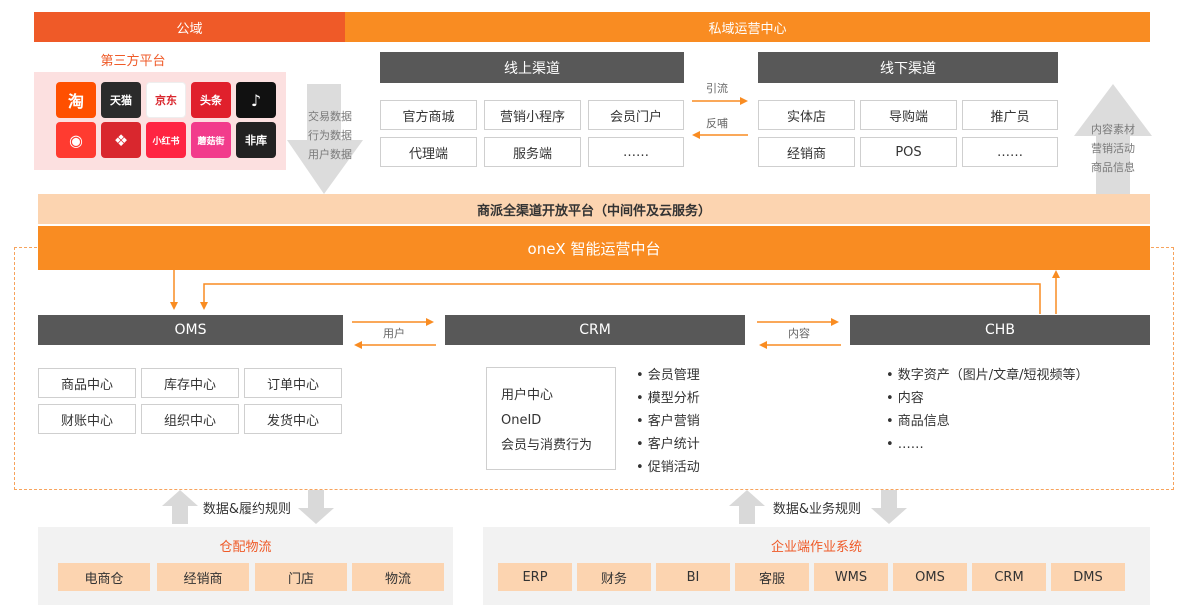  Describe the element at coordinates (817, 509) in the screenshot. I see `business-rule-label: 数据&业务规则` at that location.